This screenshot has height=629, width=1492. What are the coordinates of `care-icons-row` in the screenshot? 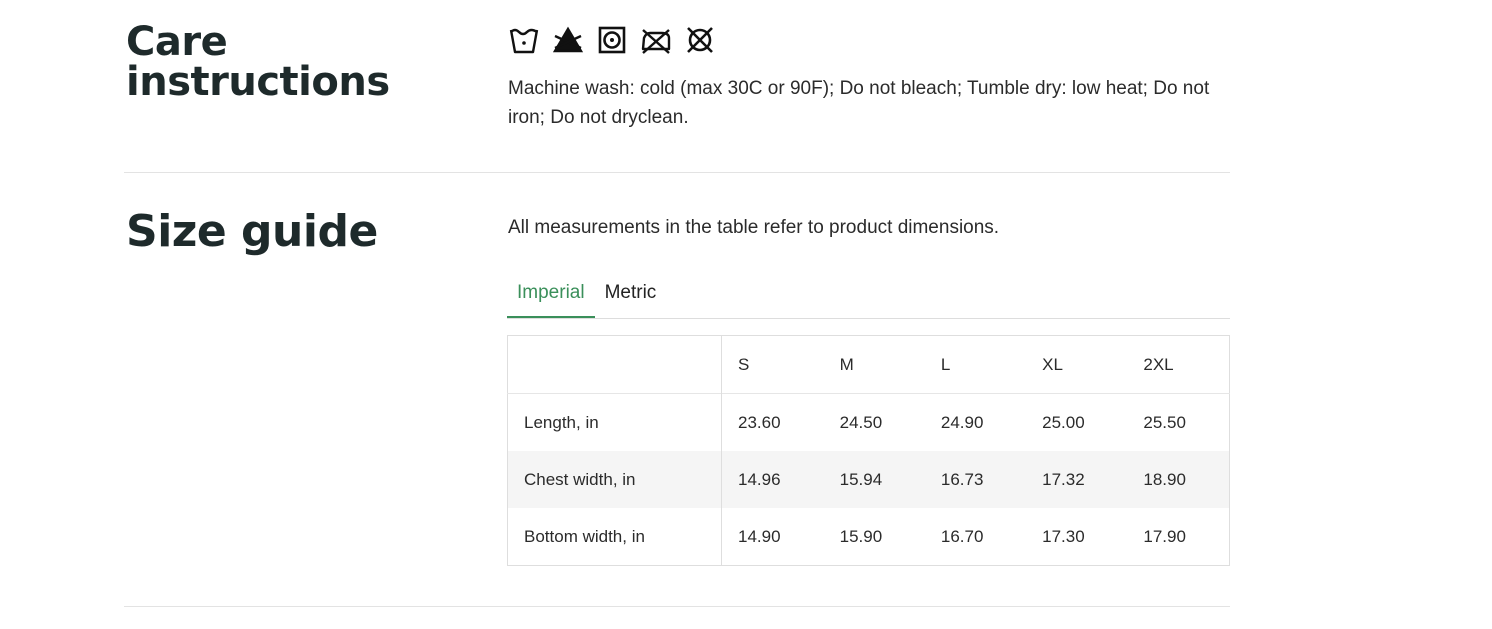 It's located at (612, 40).